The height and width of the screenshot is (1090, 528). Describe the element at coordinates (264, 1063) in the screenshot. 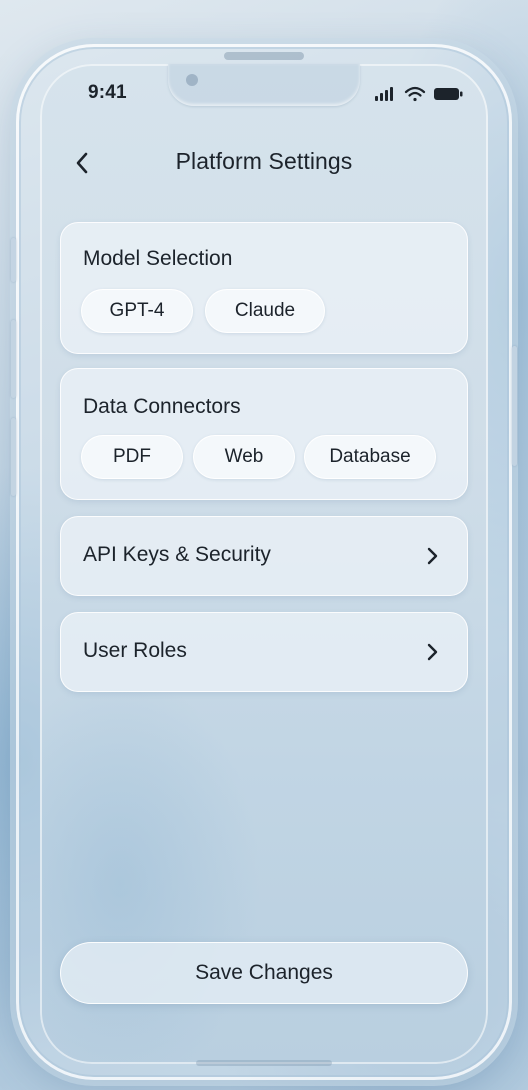

I see `home-indicator` at that location.